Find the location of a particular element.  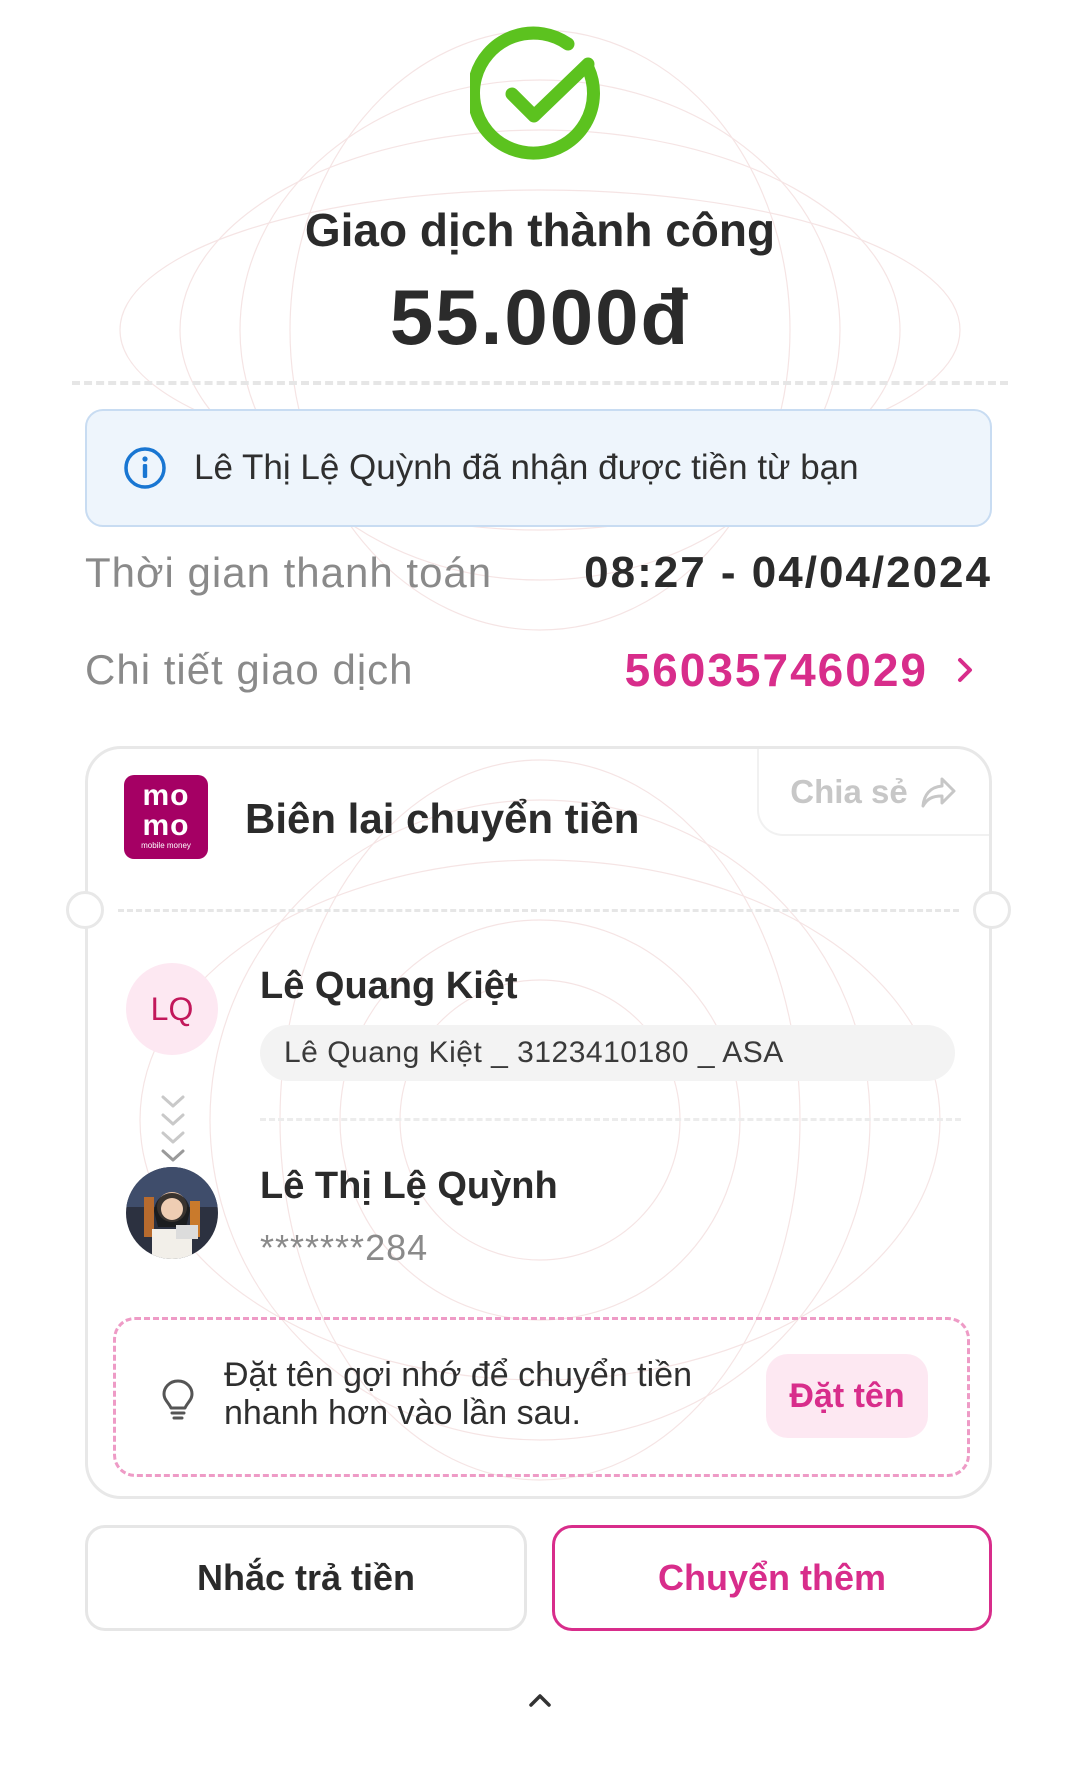

transaction-detail-label: Chi tiết giao dịch is located at coordinates (249, 669).